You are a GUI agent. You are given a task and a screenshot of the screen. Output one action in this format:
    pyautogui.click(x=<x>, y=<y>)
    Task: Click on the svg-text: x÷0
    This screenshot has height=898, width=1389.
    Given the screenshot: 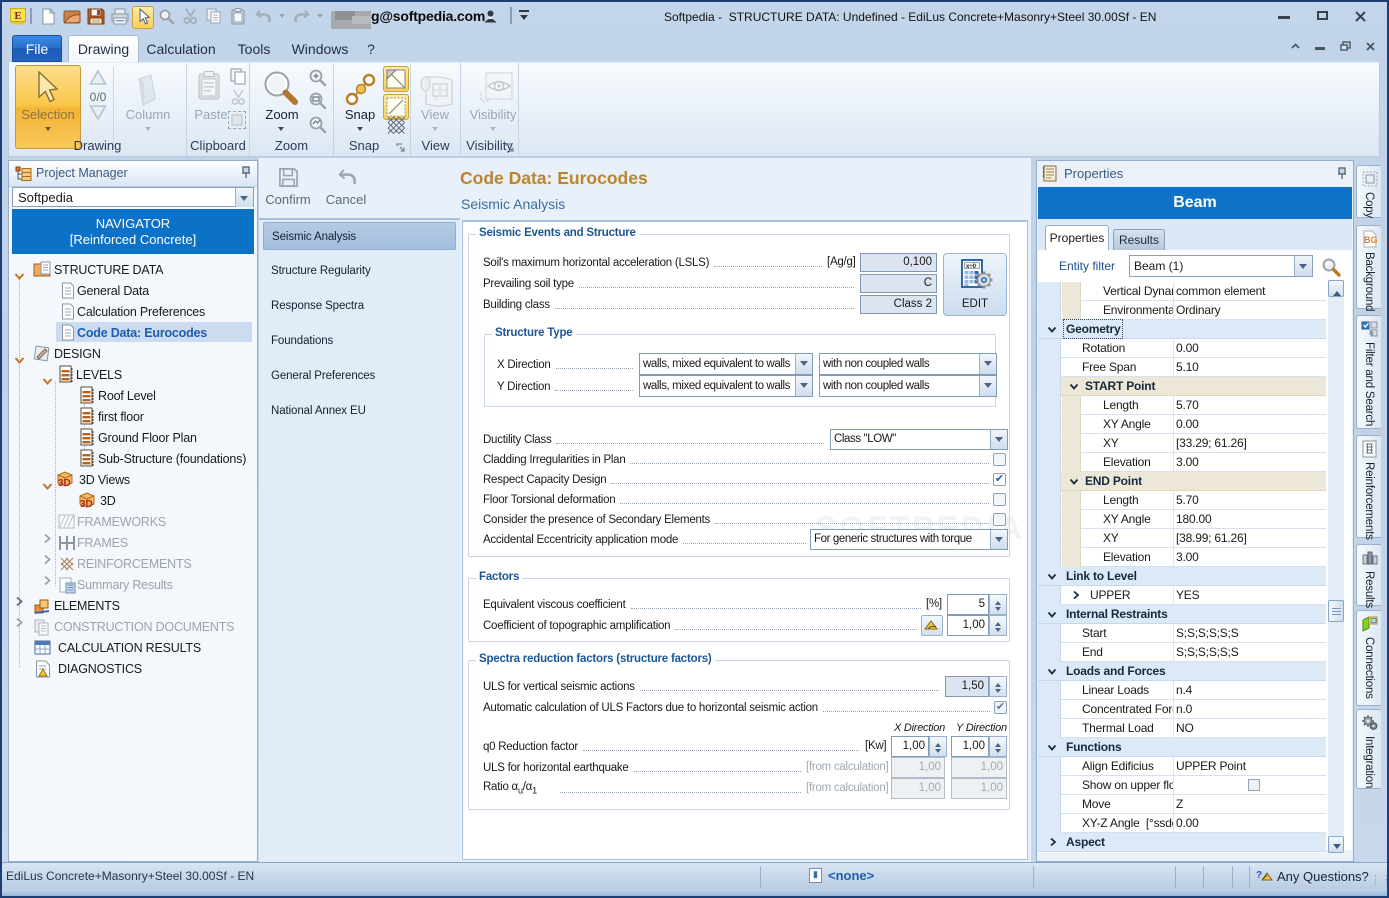 What is the action you would take?
    pyautogui.click(x=971, y=267)
    